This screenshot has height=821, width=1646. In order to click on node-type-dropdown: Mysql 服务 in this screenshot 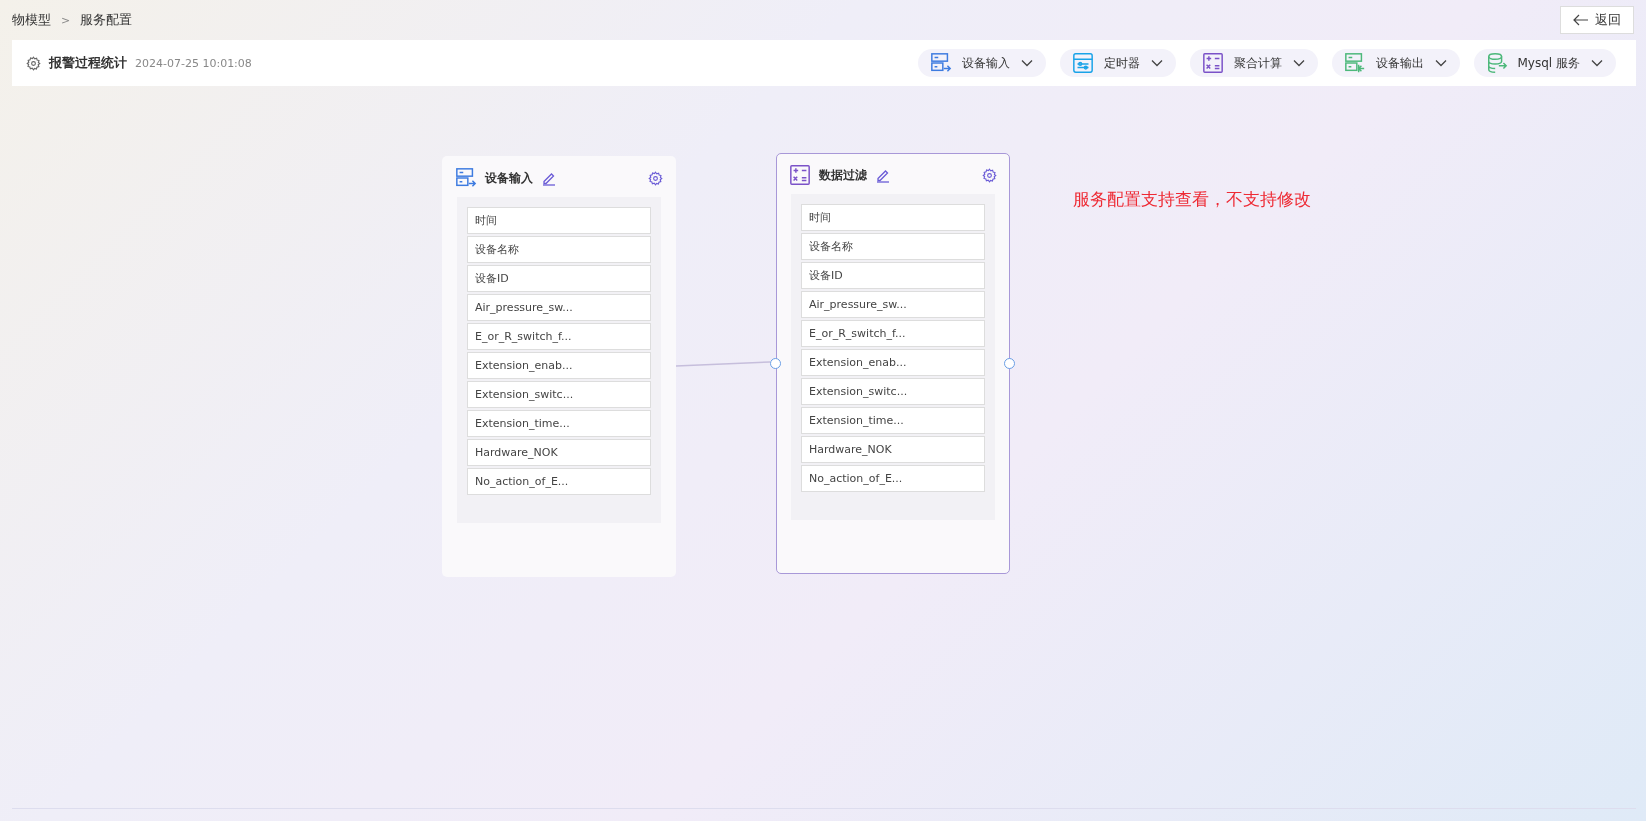, I will do `click(1544, 63)`.